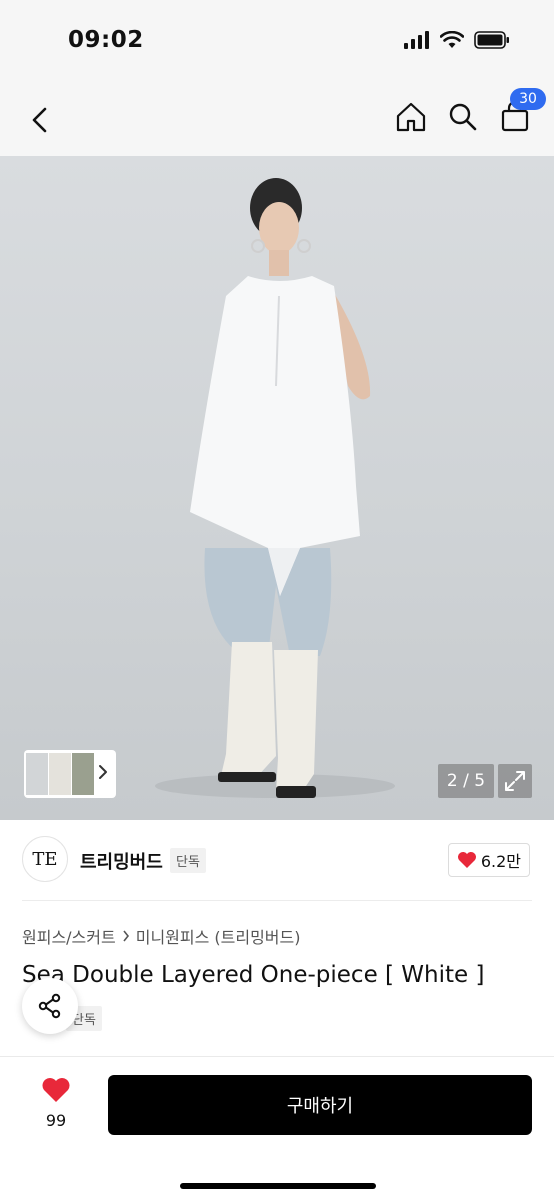 This screenshot has height=1201, width=554. Describe the element at coordinates (278, 1186) in the screenshot. I see `home-indicator` at that location.